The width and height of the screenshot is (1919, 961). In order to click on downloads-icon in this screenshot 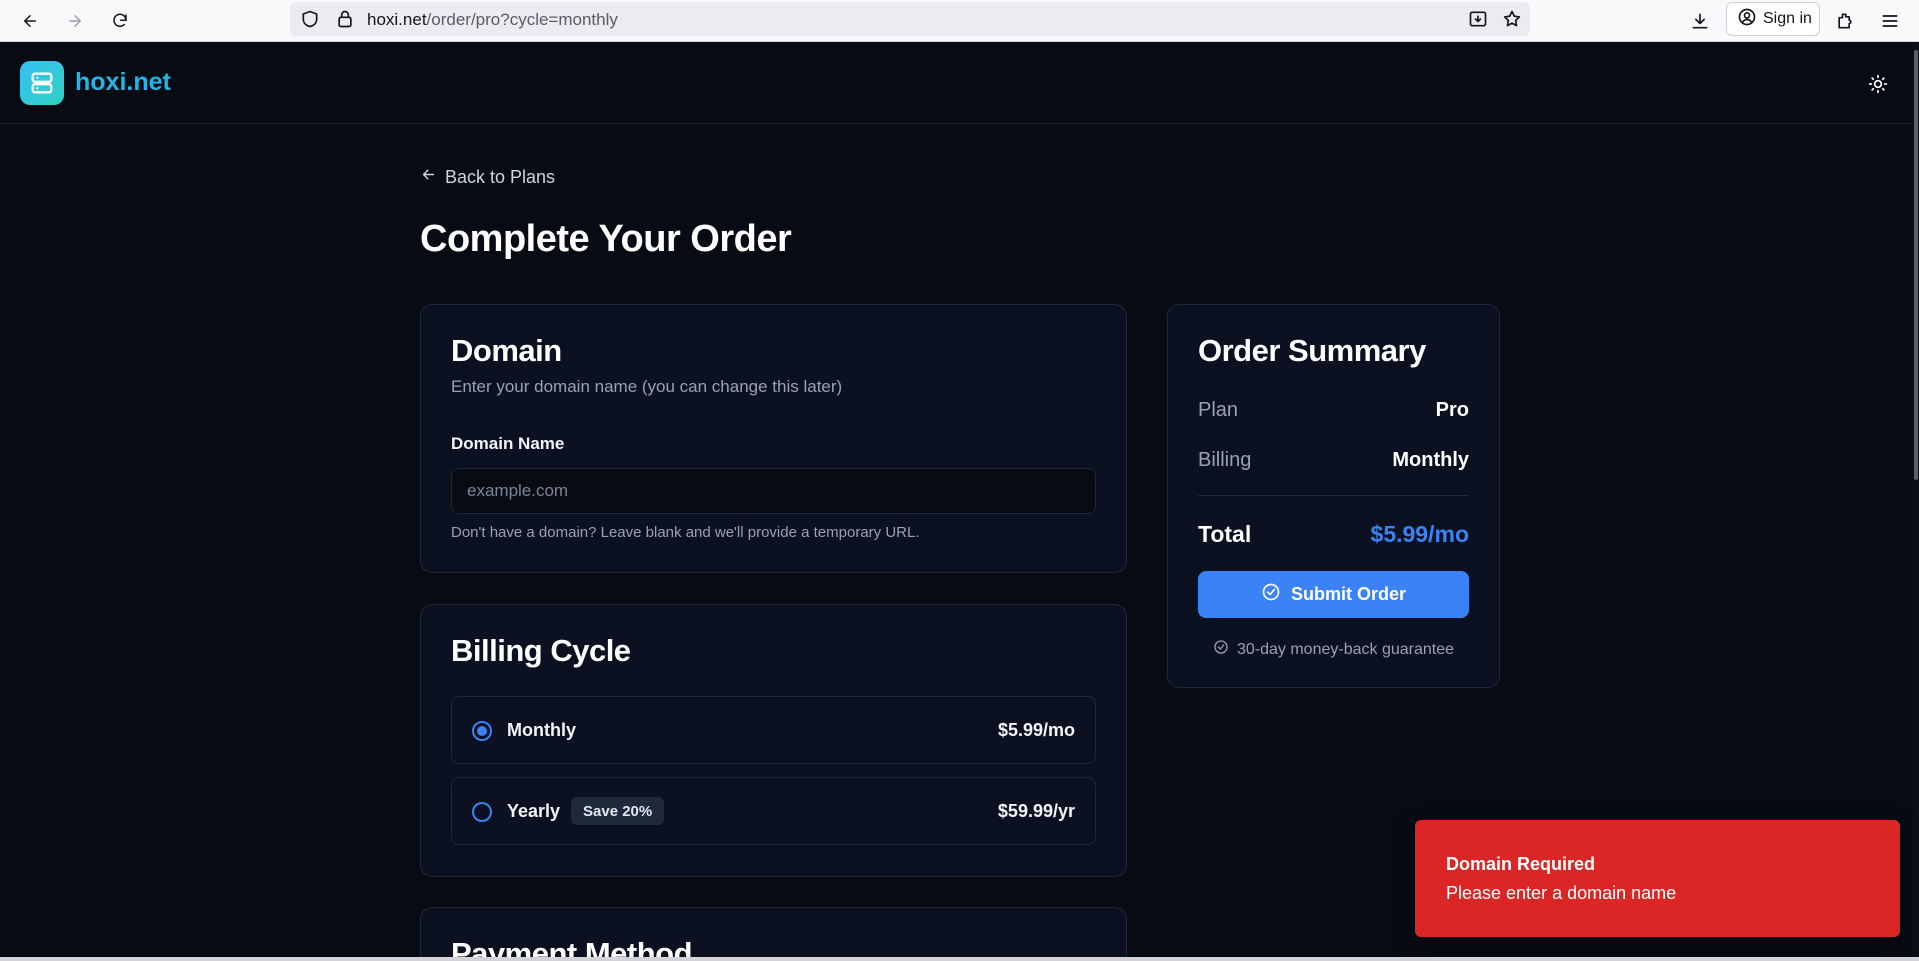, I will do `click(1700, 21)`.